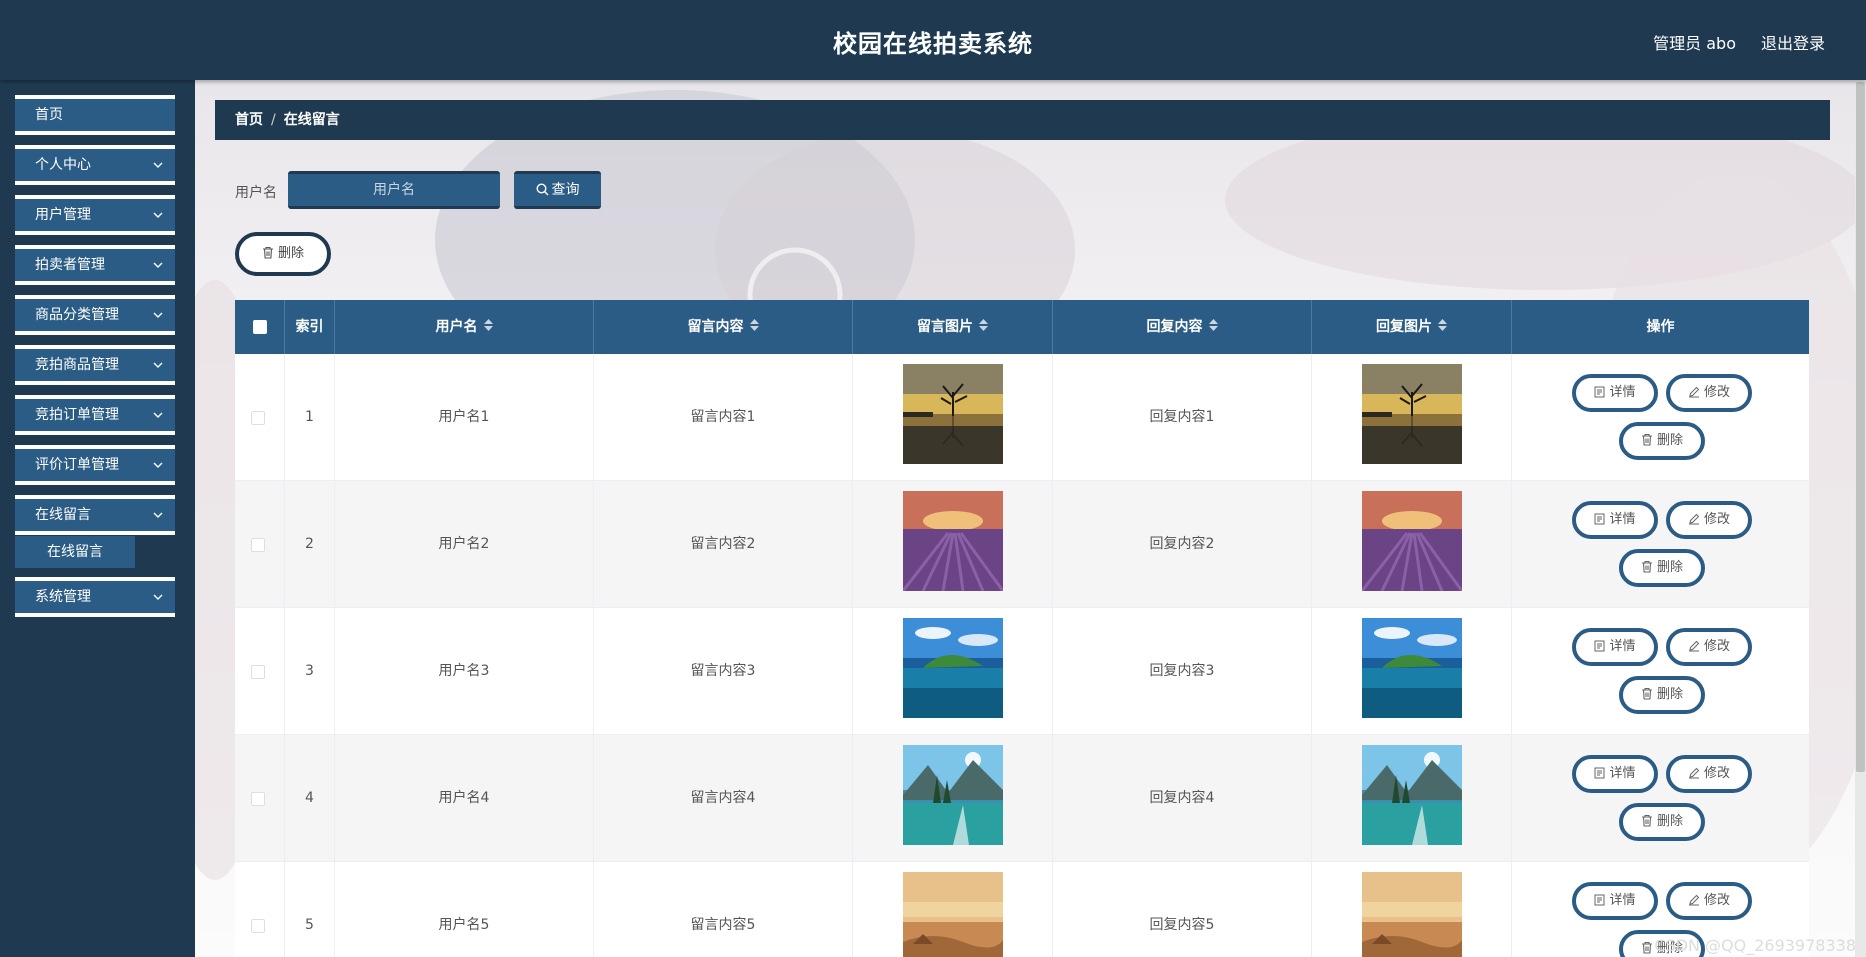  Describe the element at coordinates (1182, 798) in the screenshot. I see `cell-reply: 回复内容4` at that location.